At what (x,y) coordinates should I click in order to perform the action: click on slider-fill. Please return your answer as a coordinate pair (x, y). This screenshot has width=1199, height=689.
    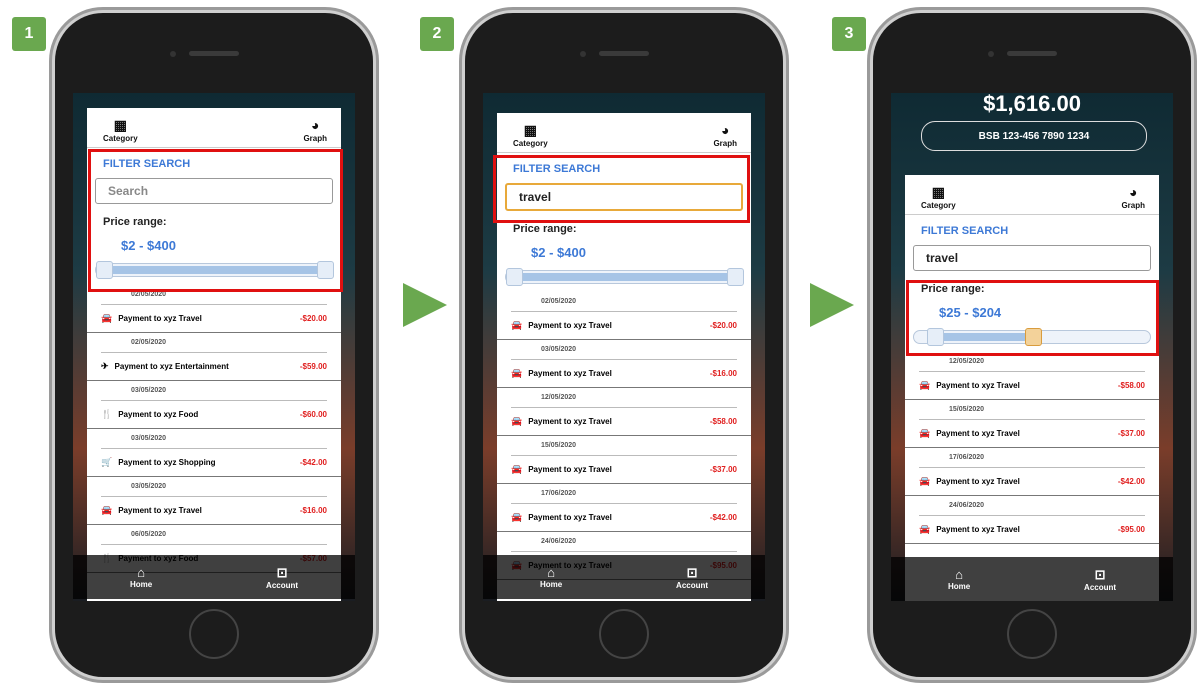
    Looking at the image, I should click on (624, 277).